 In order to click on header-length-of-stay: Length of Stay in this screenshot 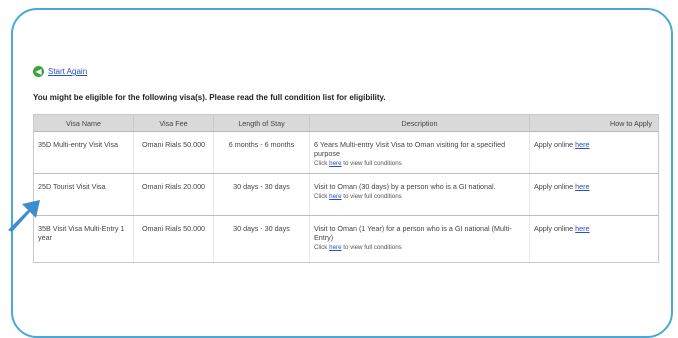, I will do `click(262, 123)`.